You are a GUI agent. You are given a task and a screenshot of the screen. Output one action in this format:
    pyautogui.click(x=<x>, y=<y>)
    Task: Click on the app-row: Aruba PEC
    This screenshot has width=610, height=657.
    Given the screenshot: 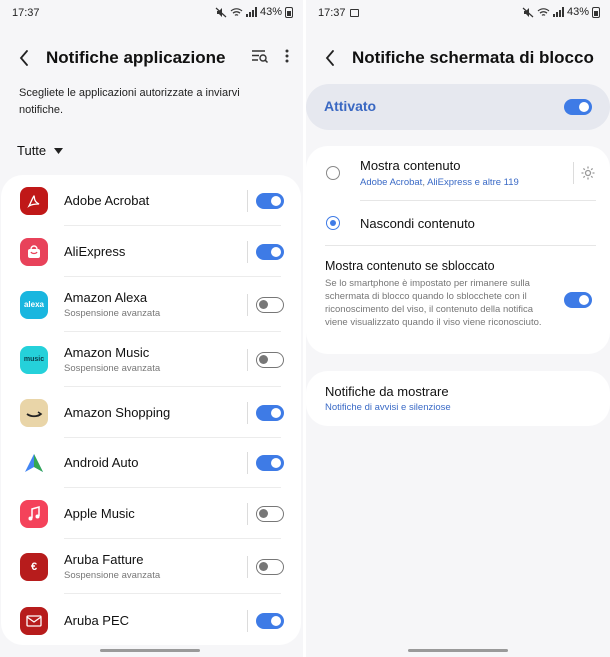 What is the action you would take?
    pyautogui.click(x=151, y=620)
    